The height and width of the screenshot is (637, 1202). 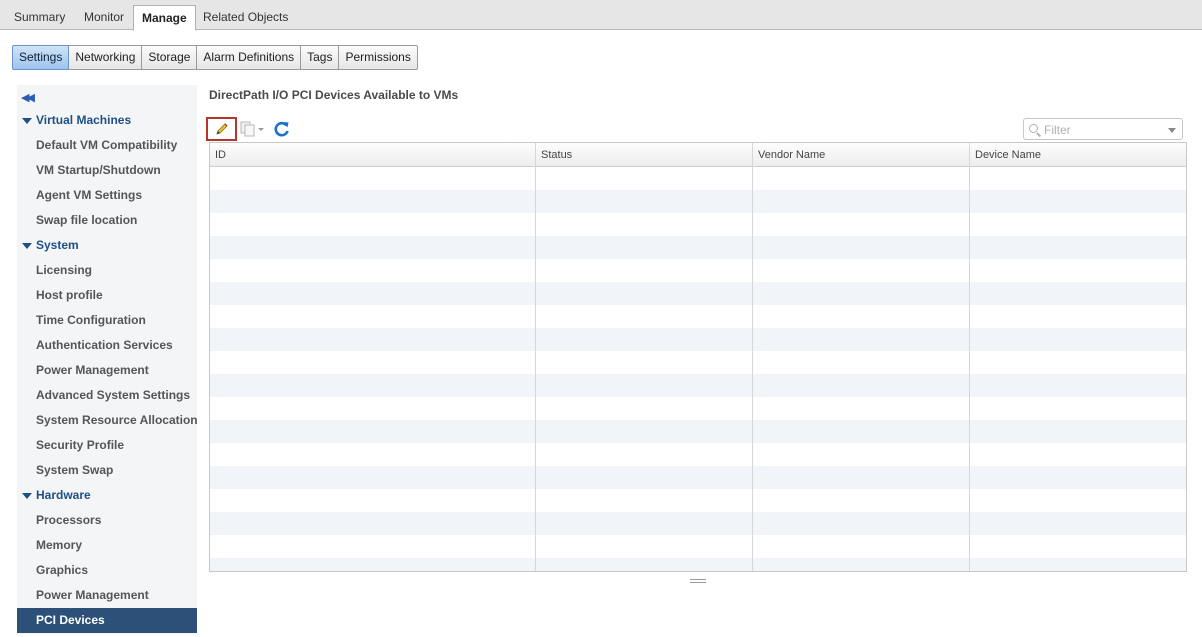 I want to click on nav-group-hardware: Hardware, so click(x=107, y=495).